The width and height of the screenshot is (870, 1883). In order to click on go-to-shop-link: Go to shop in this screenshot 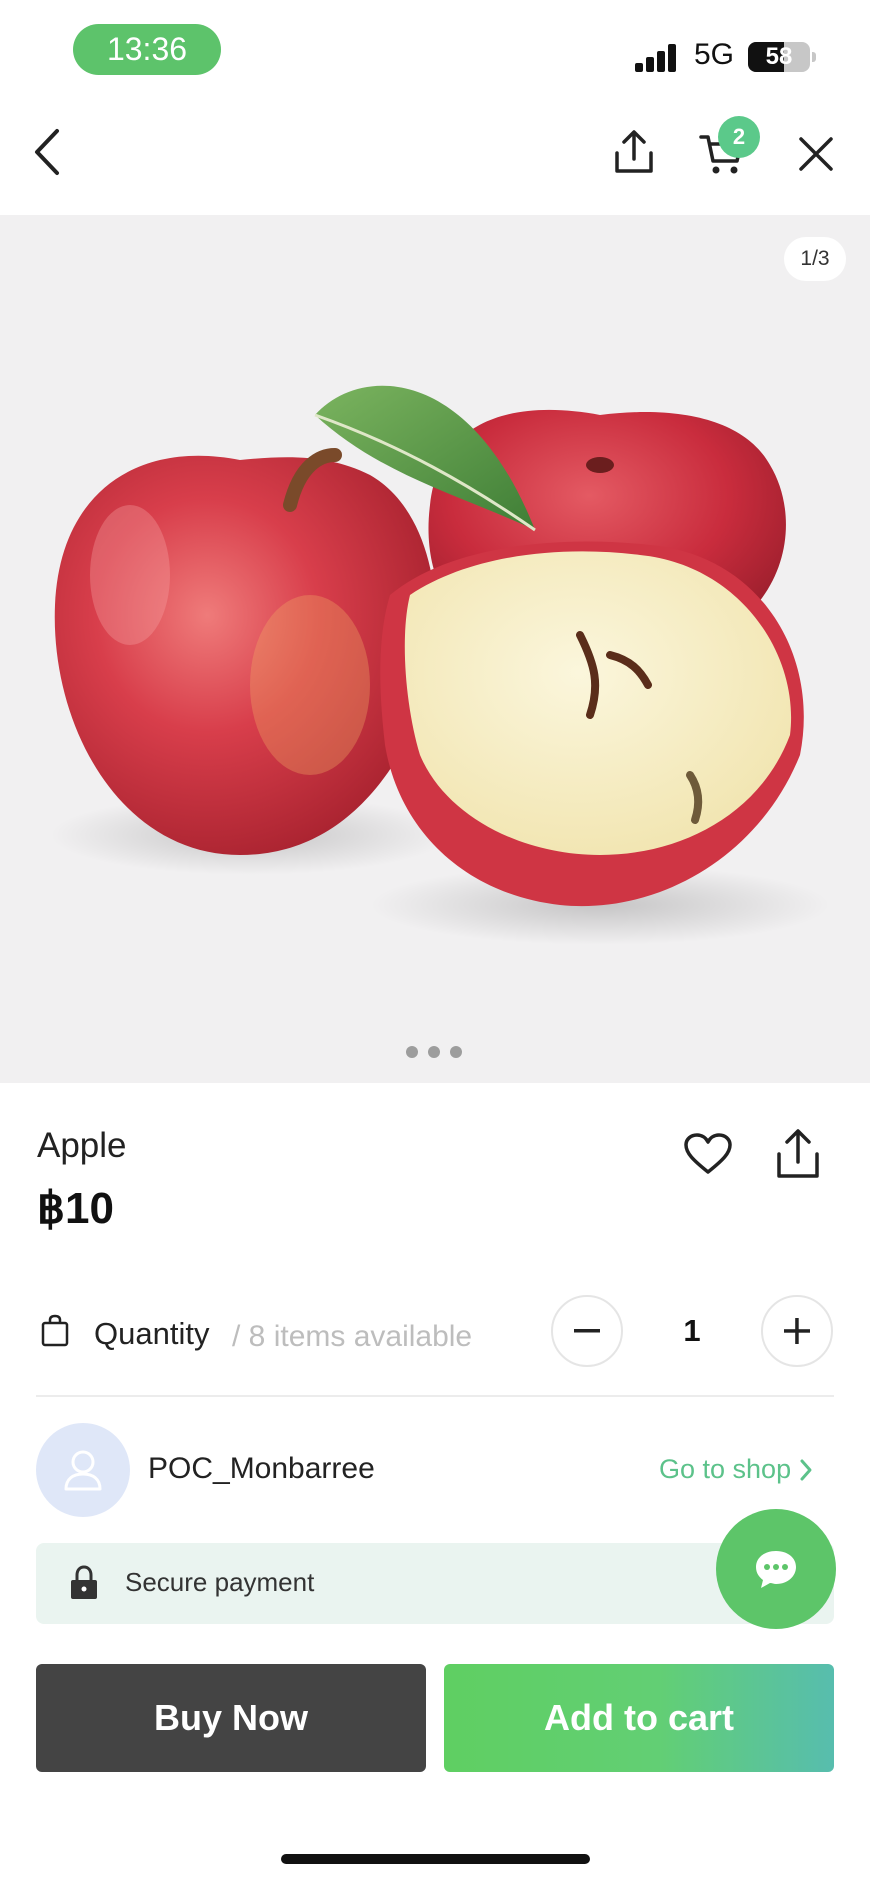, I will do `click(736, 1469)`.